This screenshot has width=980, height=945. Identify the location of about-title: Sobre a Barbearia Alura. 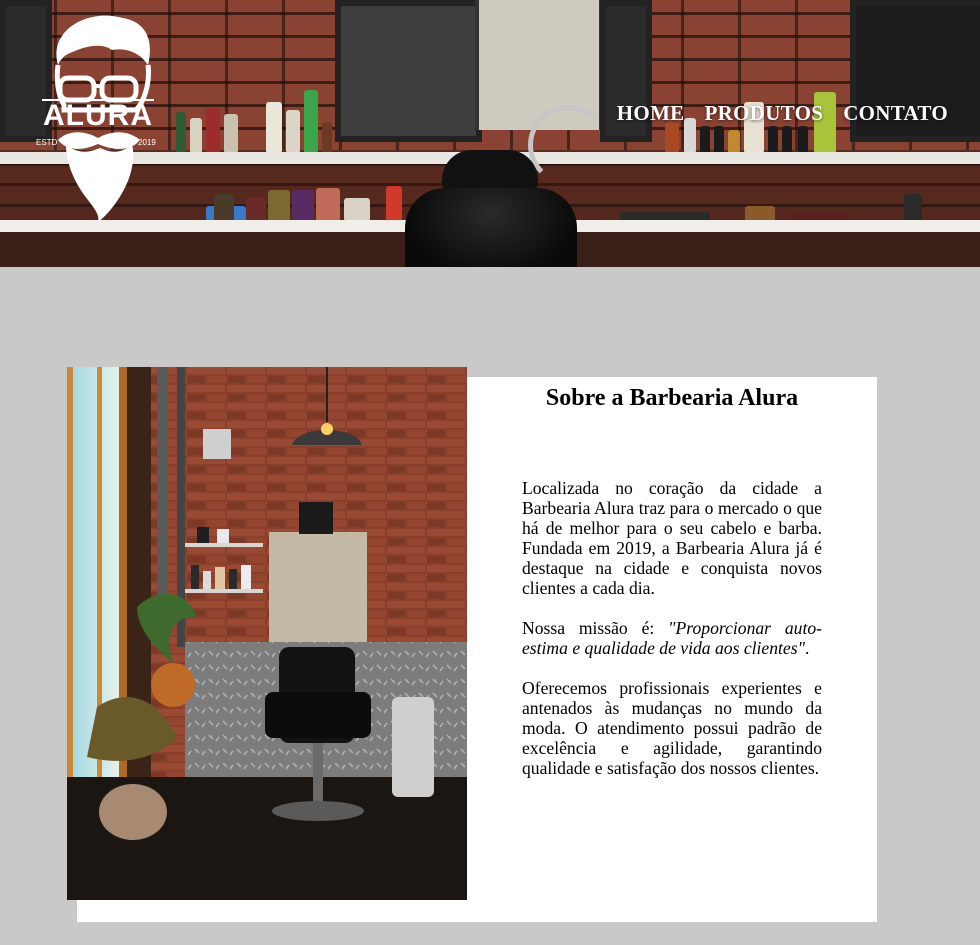
(672, 398).